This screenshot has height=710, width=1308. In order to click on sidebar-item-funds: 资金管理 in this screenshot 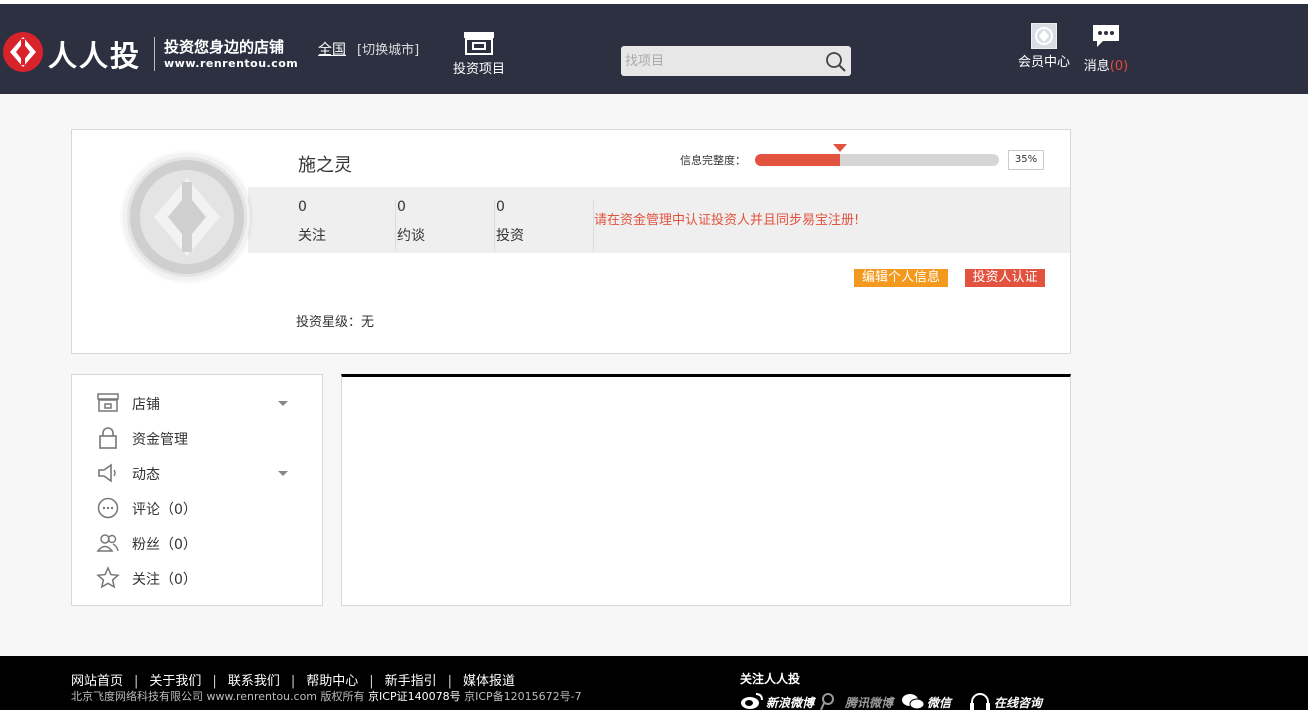, I will do `click(196, 438)`.